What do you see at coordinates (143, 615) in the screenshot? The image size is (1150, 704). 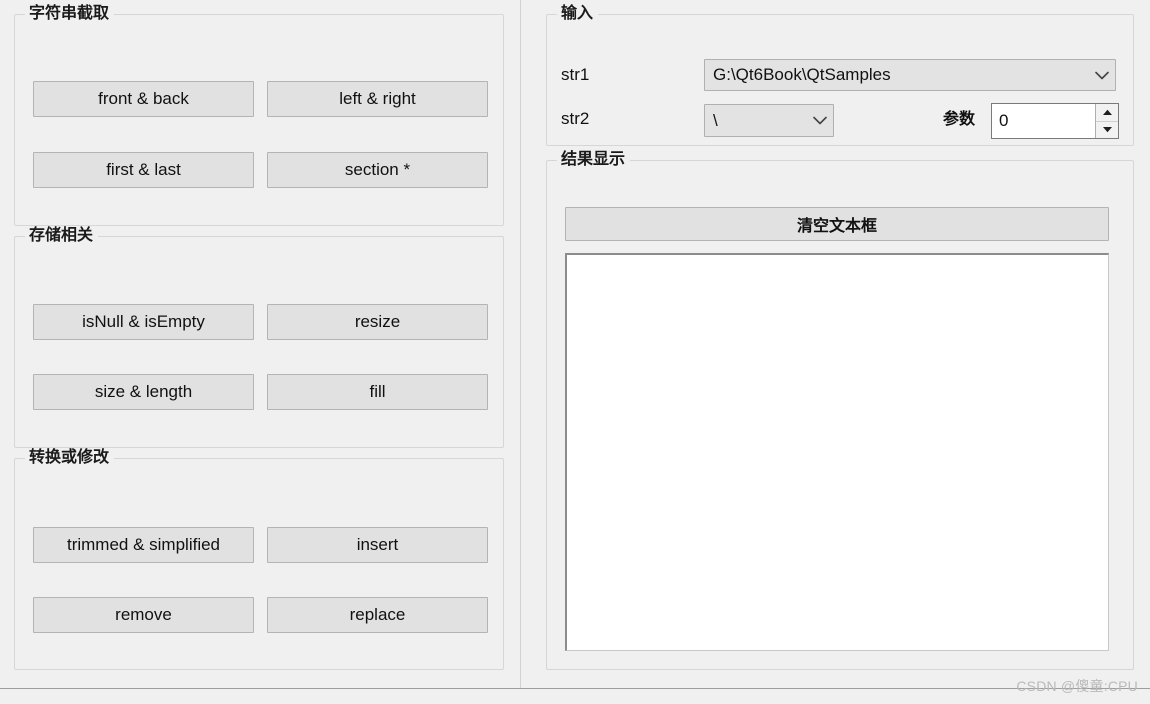 I see `remove-button: remove` at bounding box center [143, 615].